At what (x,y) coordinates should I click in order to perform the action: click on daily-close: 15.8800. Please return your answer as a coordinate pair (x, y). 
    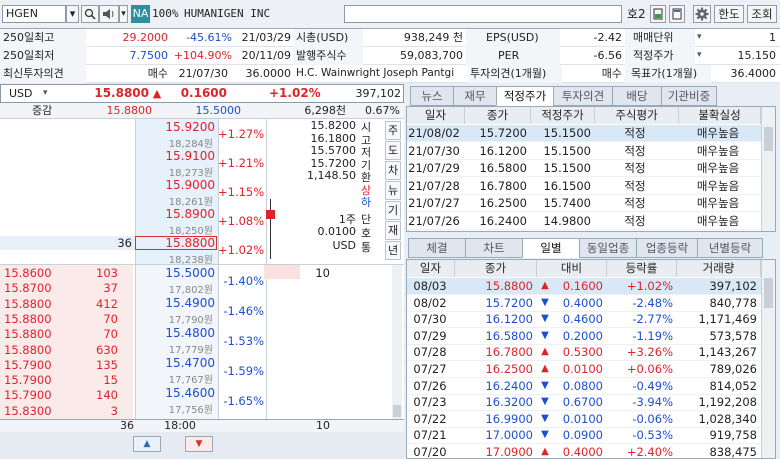
    Looking at the image, I should click on (509, 286).